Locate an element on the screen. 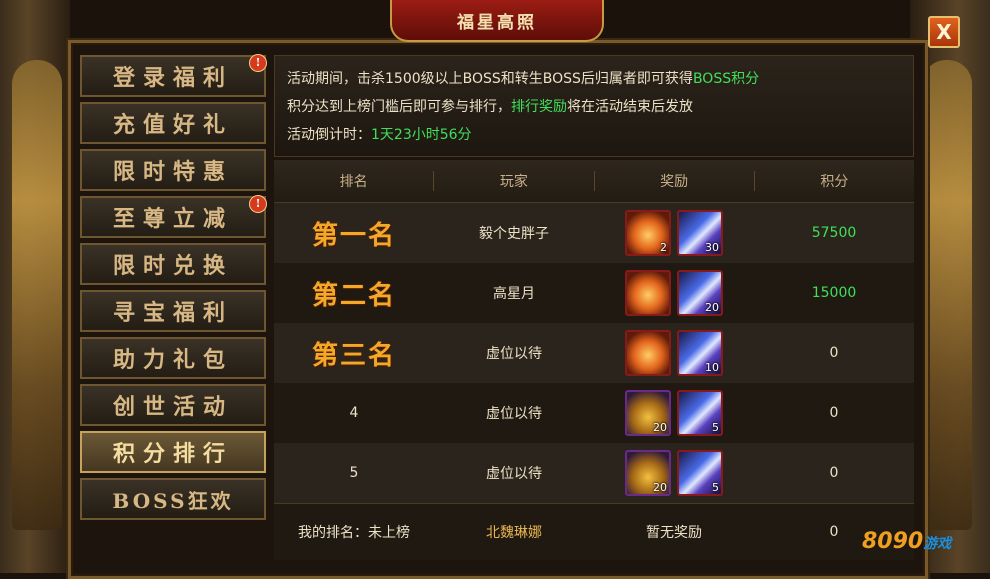 Image resolution: width=990 pixels, height=579 pixels. sidebar-item-label: 限时特惠 is located at coordinates (172, 172).